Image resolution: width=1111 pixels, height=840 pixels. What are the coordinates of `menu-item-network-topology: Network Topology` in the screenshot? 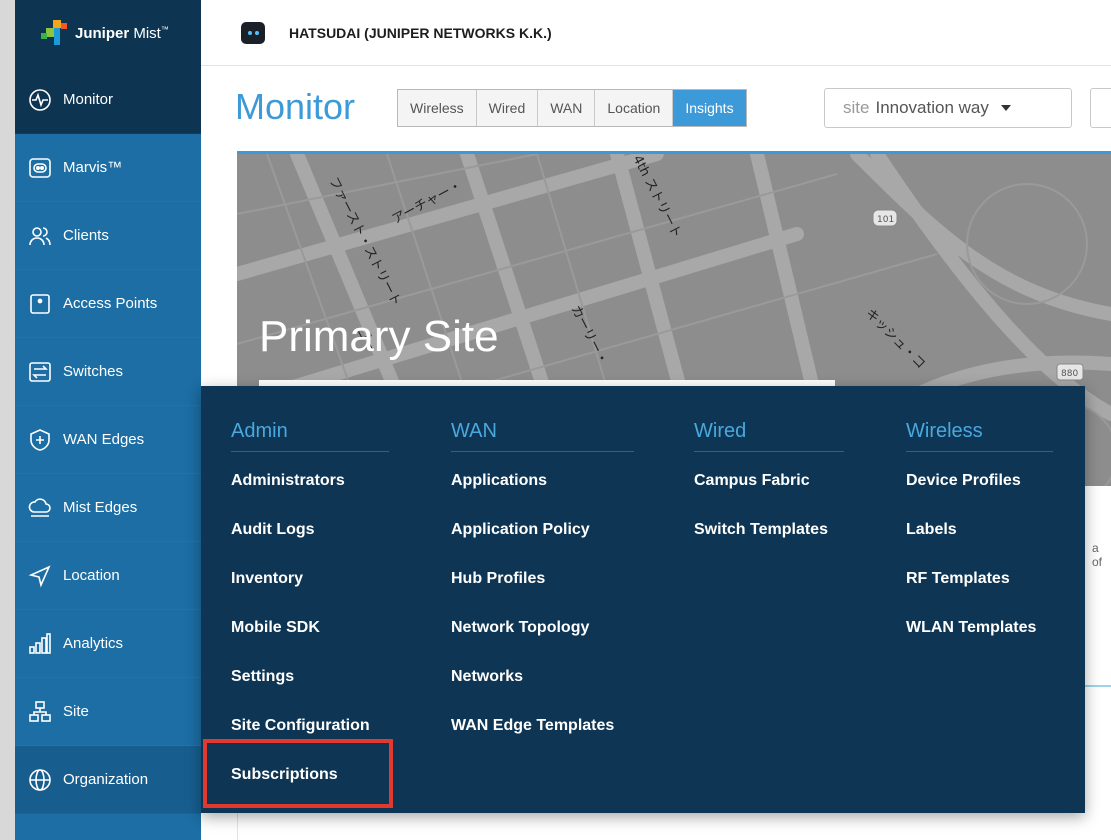 It's located at (542, 627).